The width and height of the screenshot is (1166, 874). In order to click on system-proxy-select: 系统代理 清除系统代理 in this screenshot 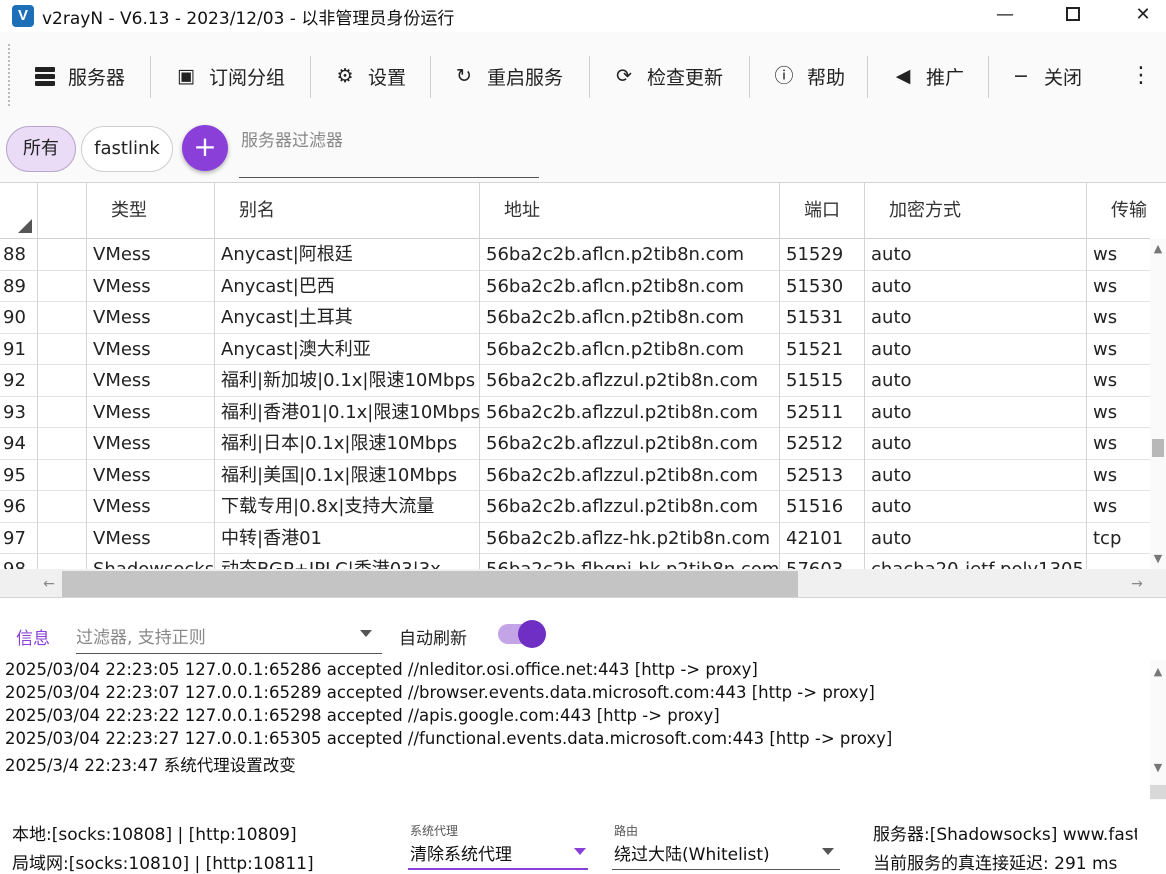, I will do `click(498, 846)`.